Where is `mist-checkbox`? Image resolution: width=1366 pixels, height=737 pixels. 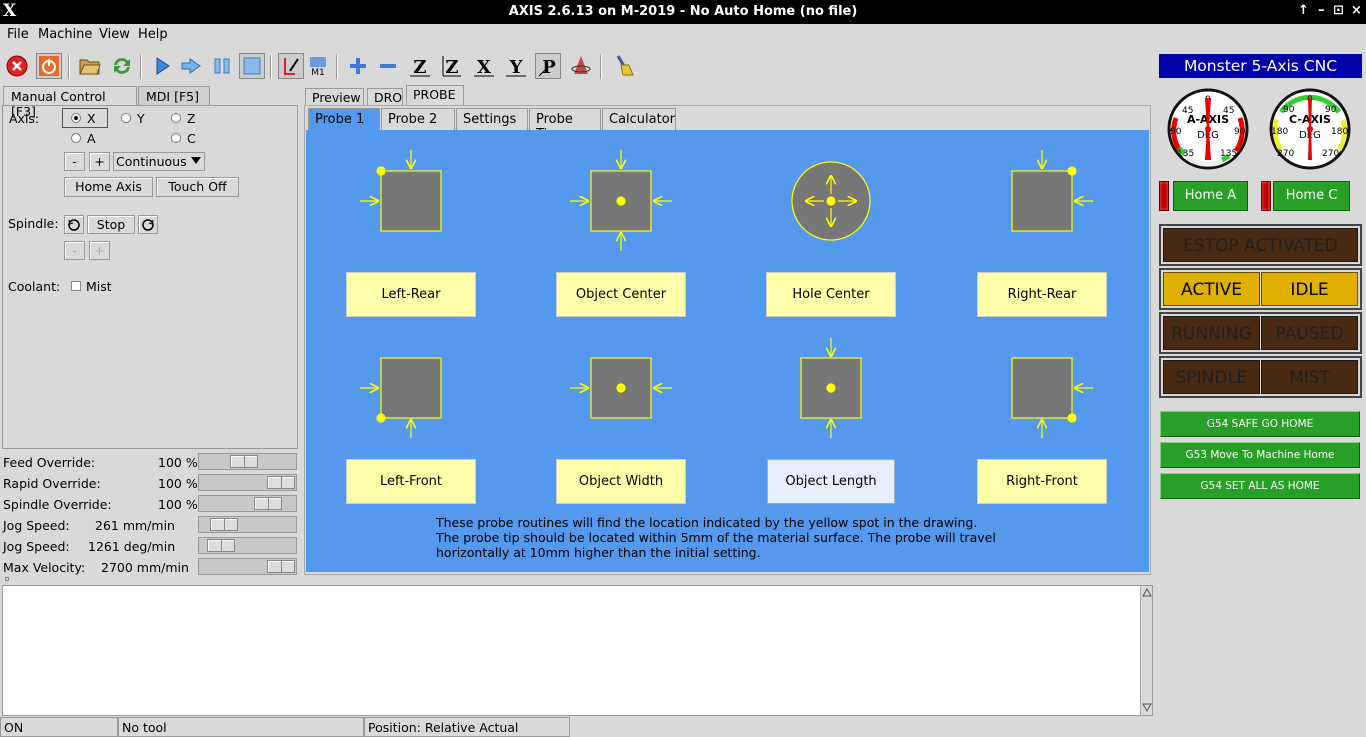
mist-checkbox is located at coordinates (76, 286).